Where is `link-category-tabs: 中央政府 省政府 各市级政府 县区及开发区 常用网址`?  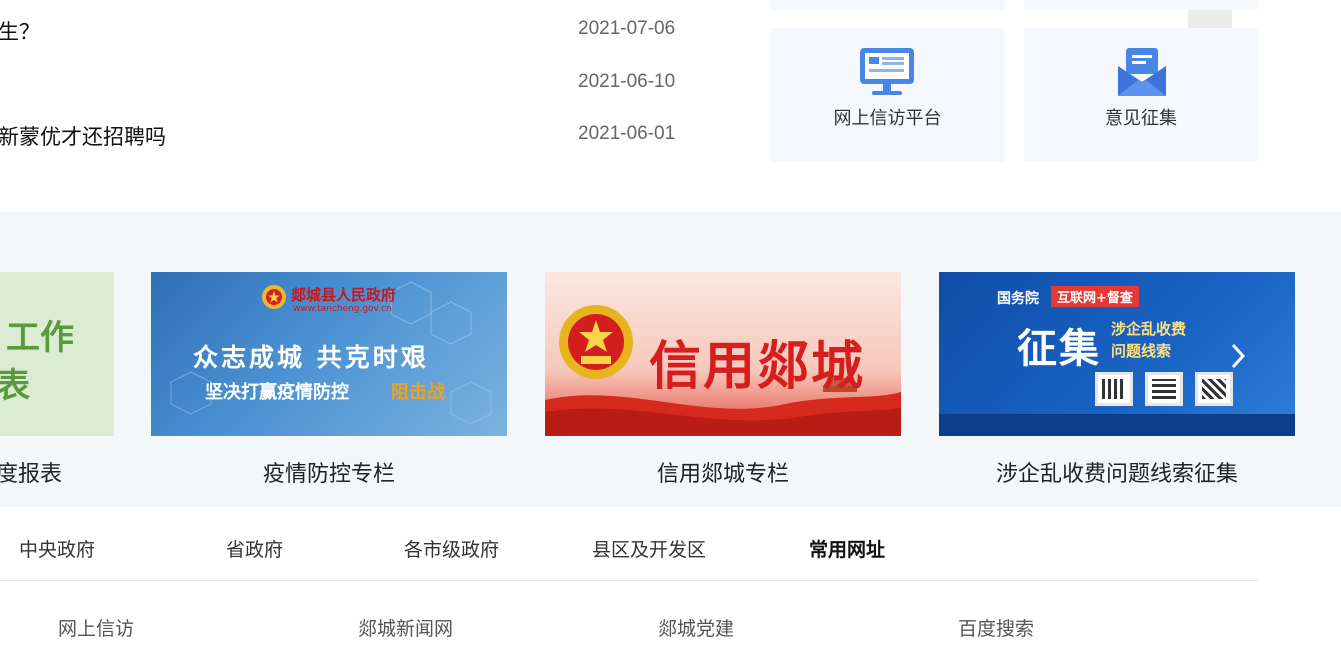
link-category-tabs: 中央政府 省政府 各市级政府 县区及开发区 常用网址 is located at coordinates (629, 544).